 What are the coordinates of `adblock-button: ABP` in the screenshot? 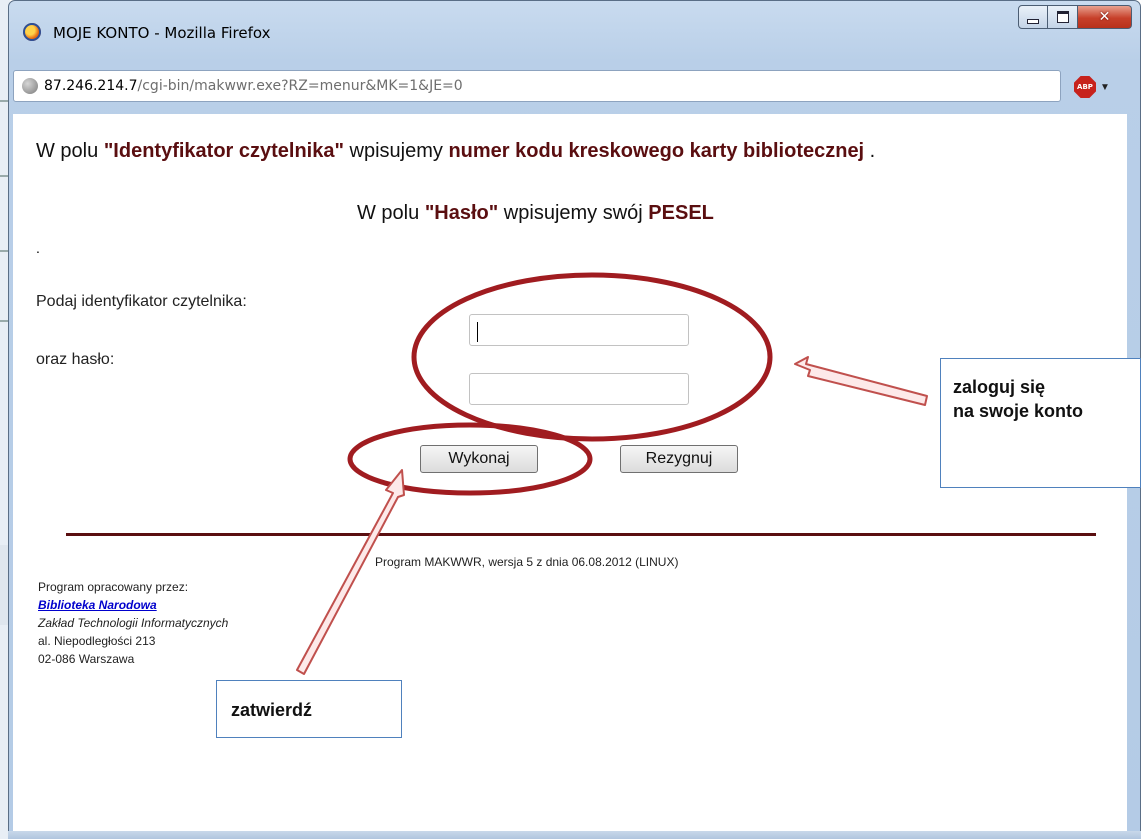 It's located at (1085, 87).